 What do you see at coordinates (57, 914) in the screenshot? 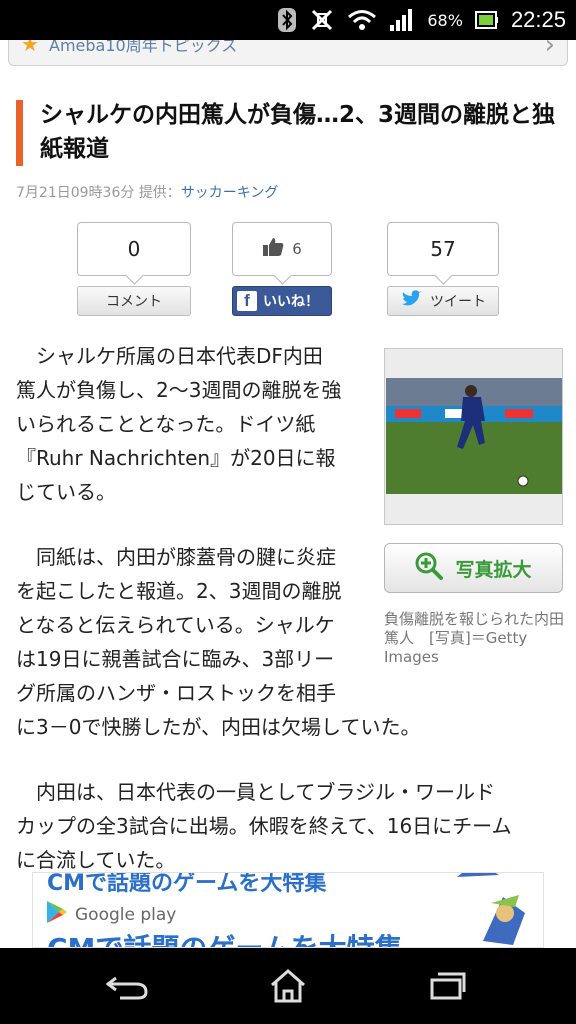
I see `google-play-icon` at bounding box center [57, 914].